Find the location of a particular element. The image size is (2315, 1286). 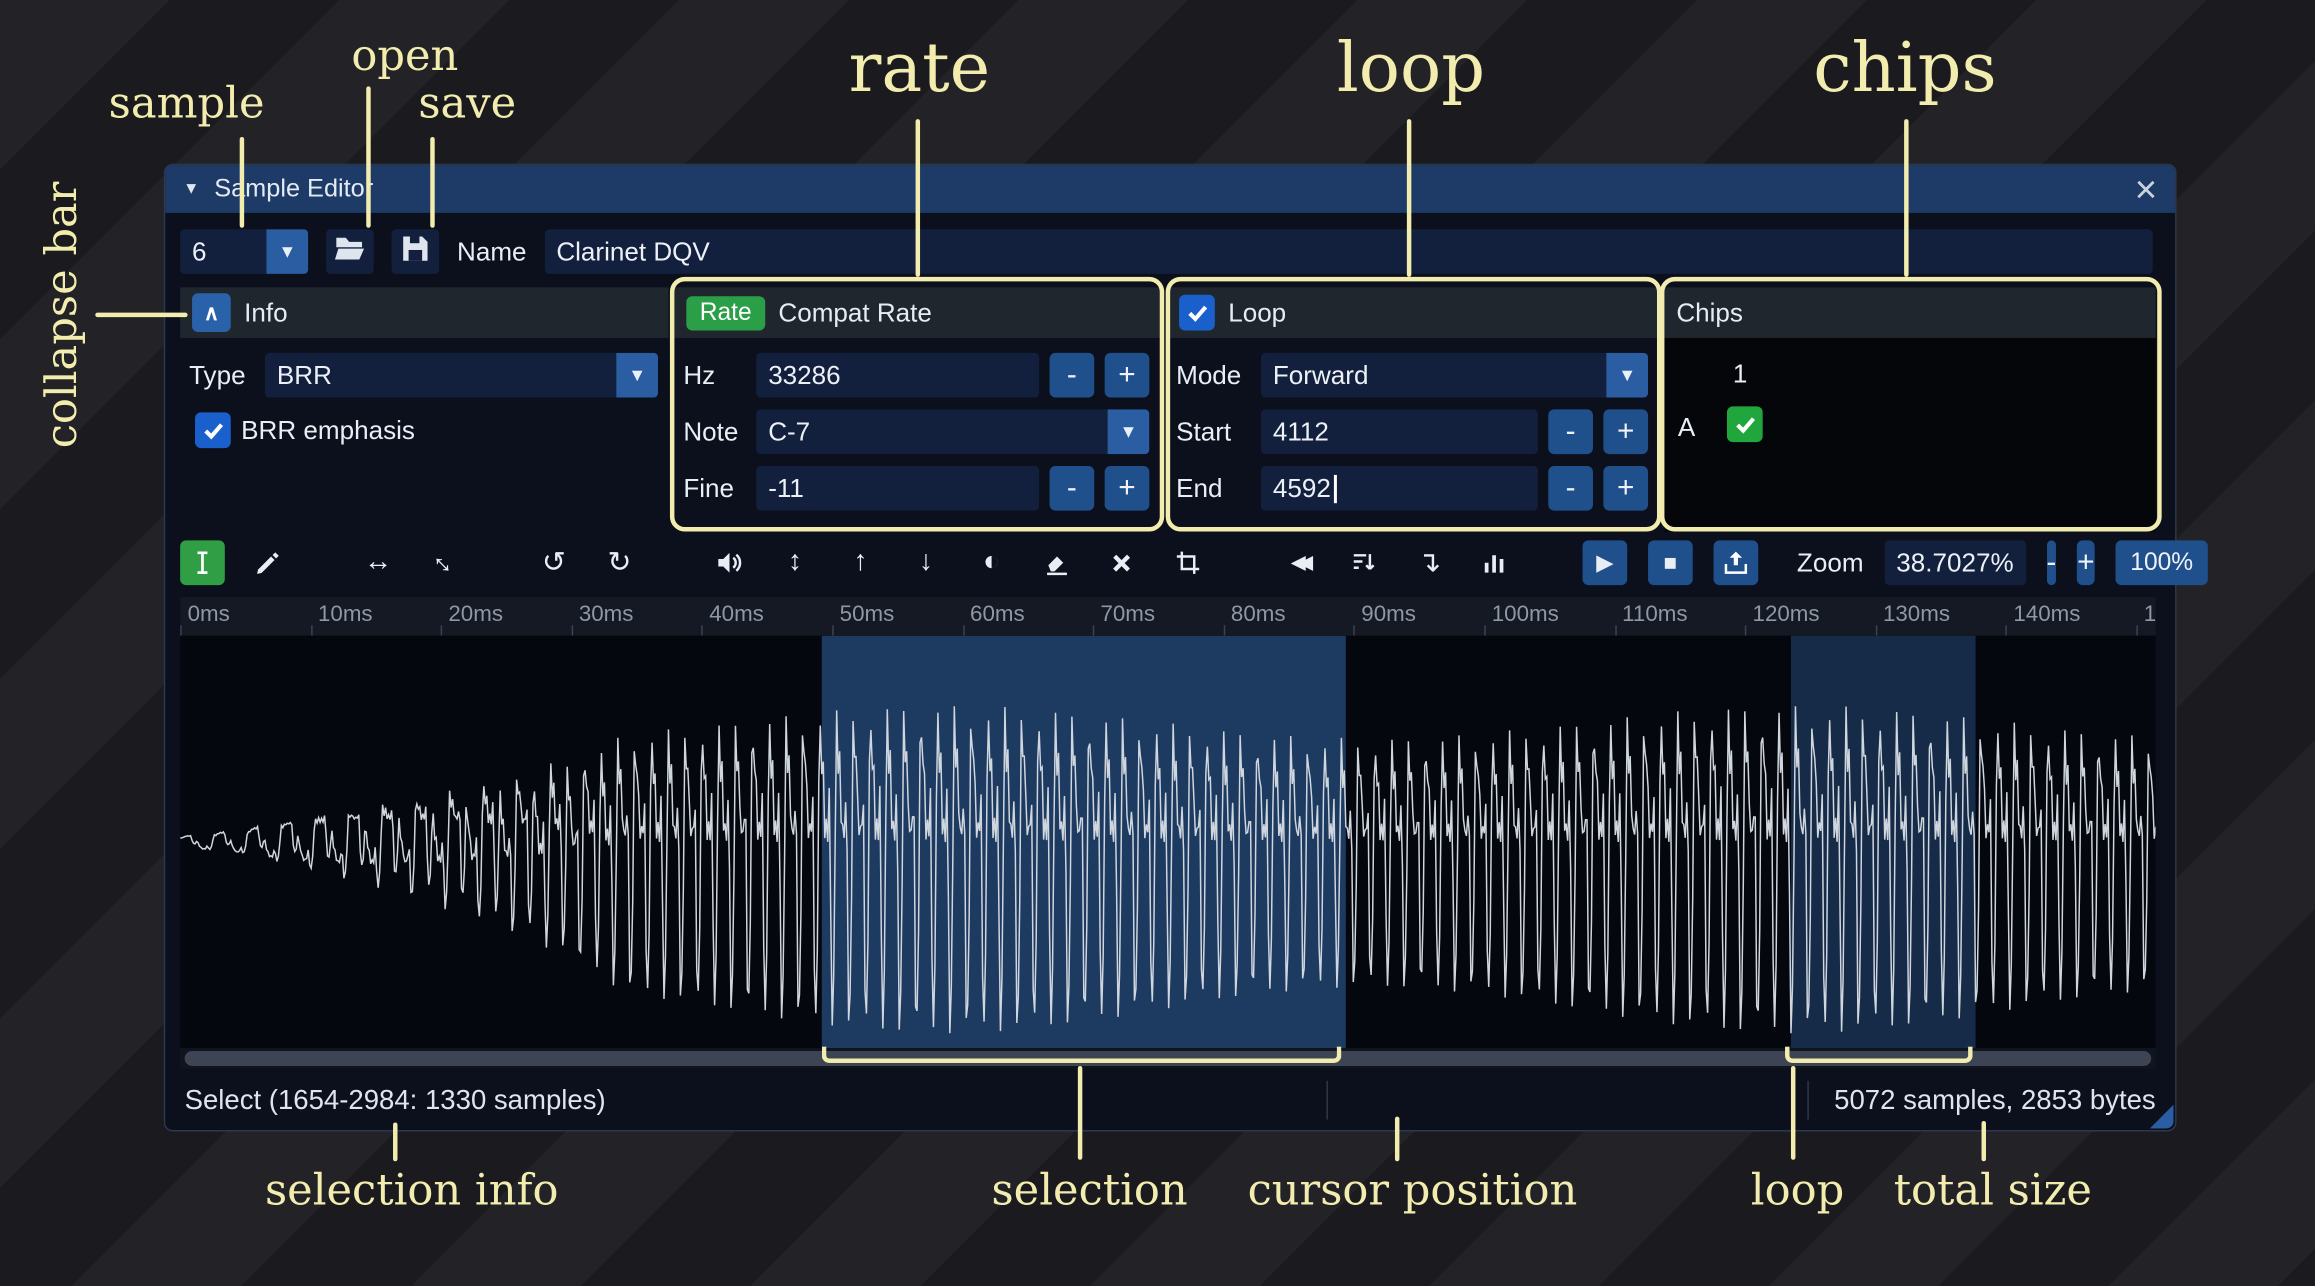

rewind-button: ◀◀ is located at coordinates (1298, 562).